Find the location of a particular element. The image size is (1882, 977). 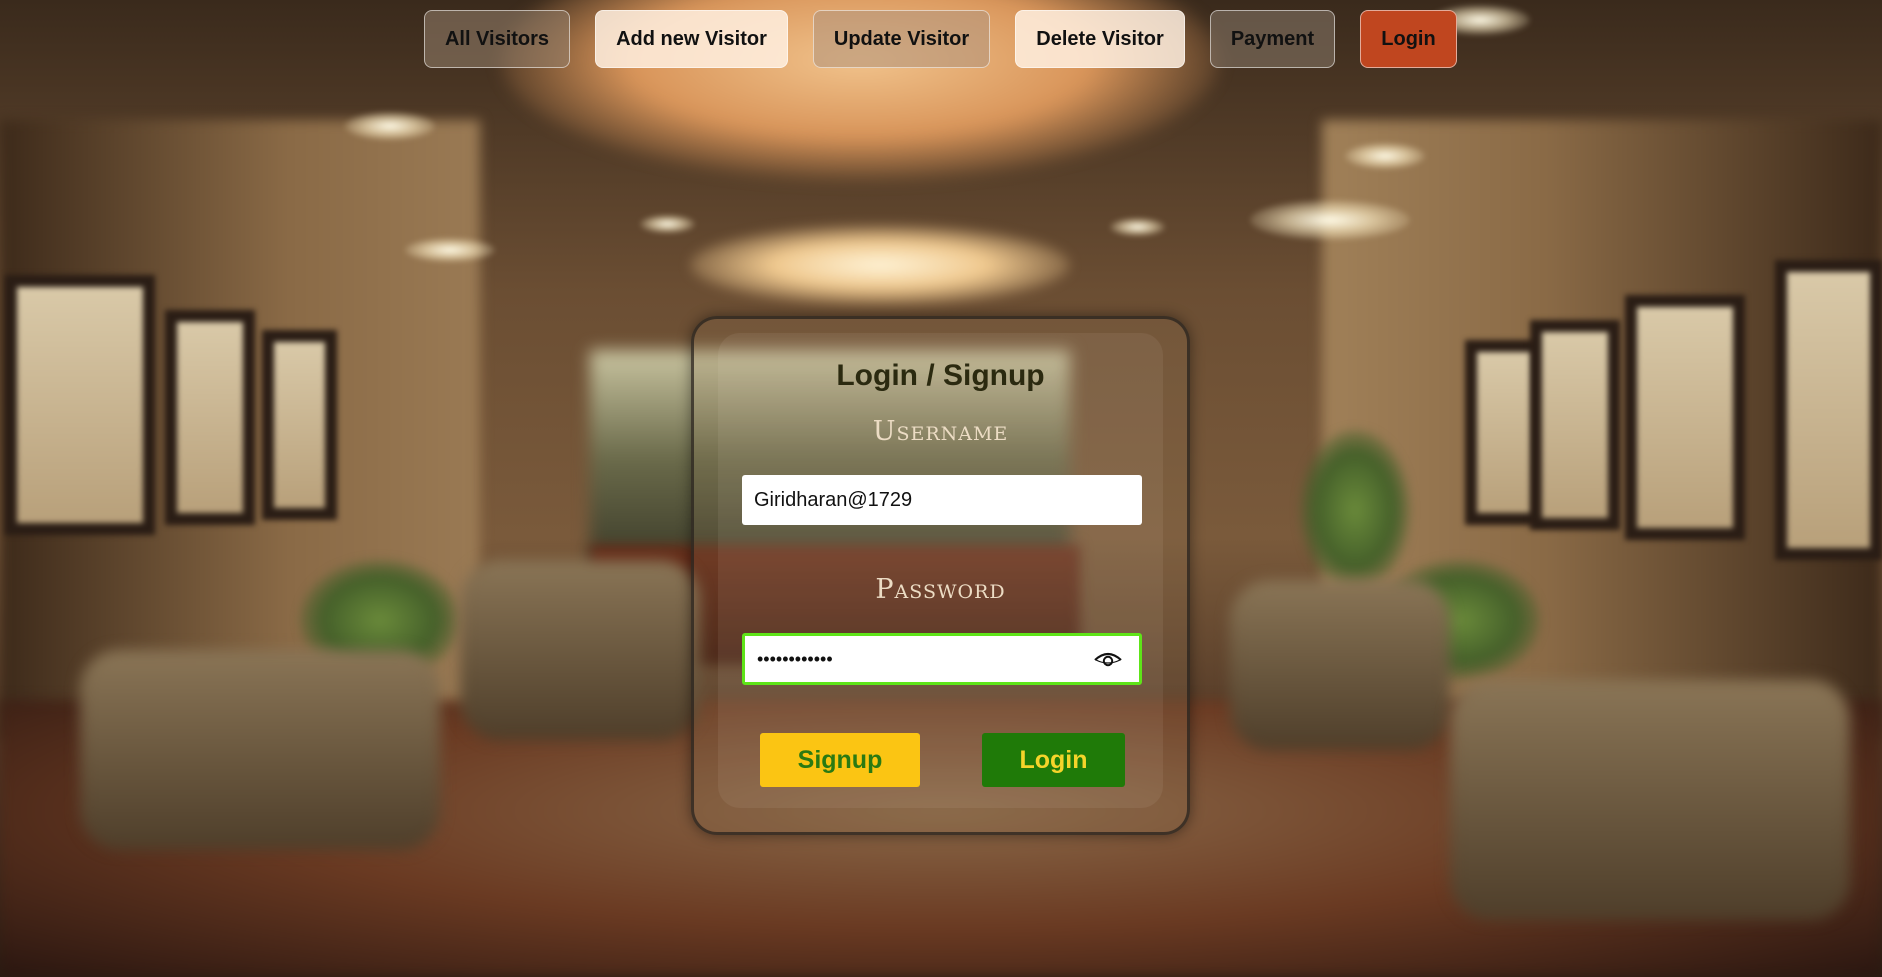

card-title: Login / Signup is located at coordinates (940, 375).